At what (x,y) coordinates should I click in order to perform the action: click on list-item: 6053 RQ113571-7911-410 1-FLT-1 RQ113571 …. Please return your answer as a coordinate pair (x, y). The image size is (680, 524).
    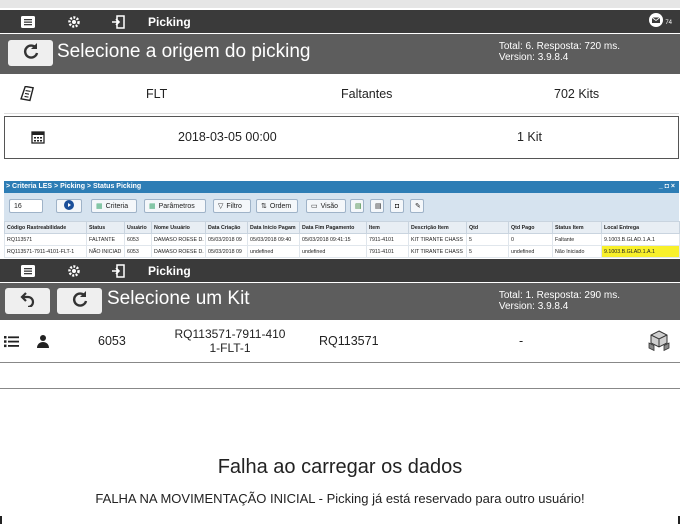
    Looking at the image, I should click on (340, 342).